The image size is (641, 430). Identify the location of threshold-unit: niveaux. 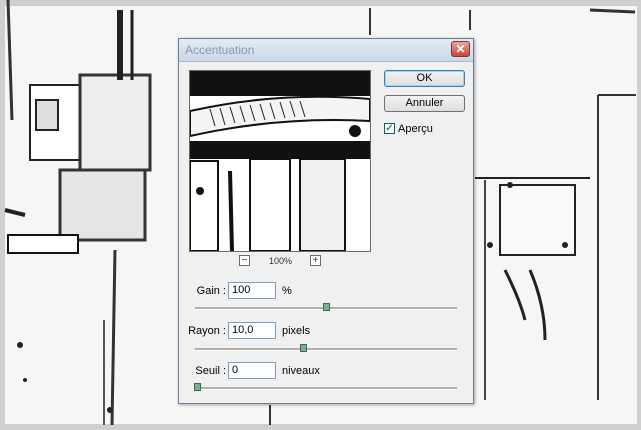
(301, 371).